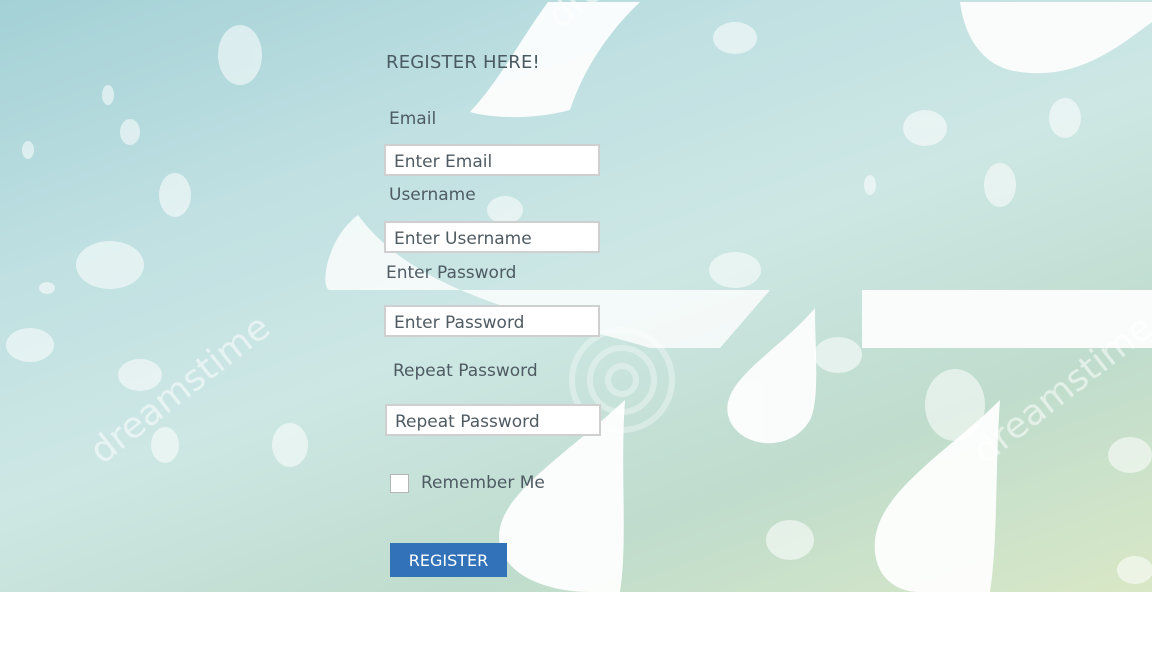 This screenshot has width=1152, height=648. I want to click on email-label: Email, so click(413, 119).